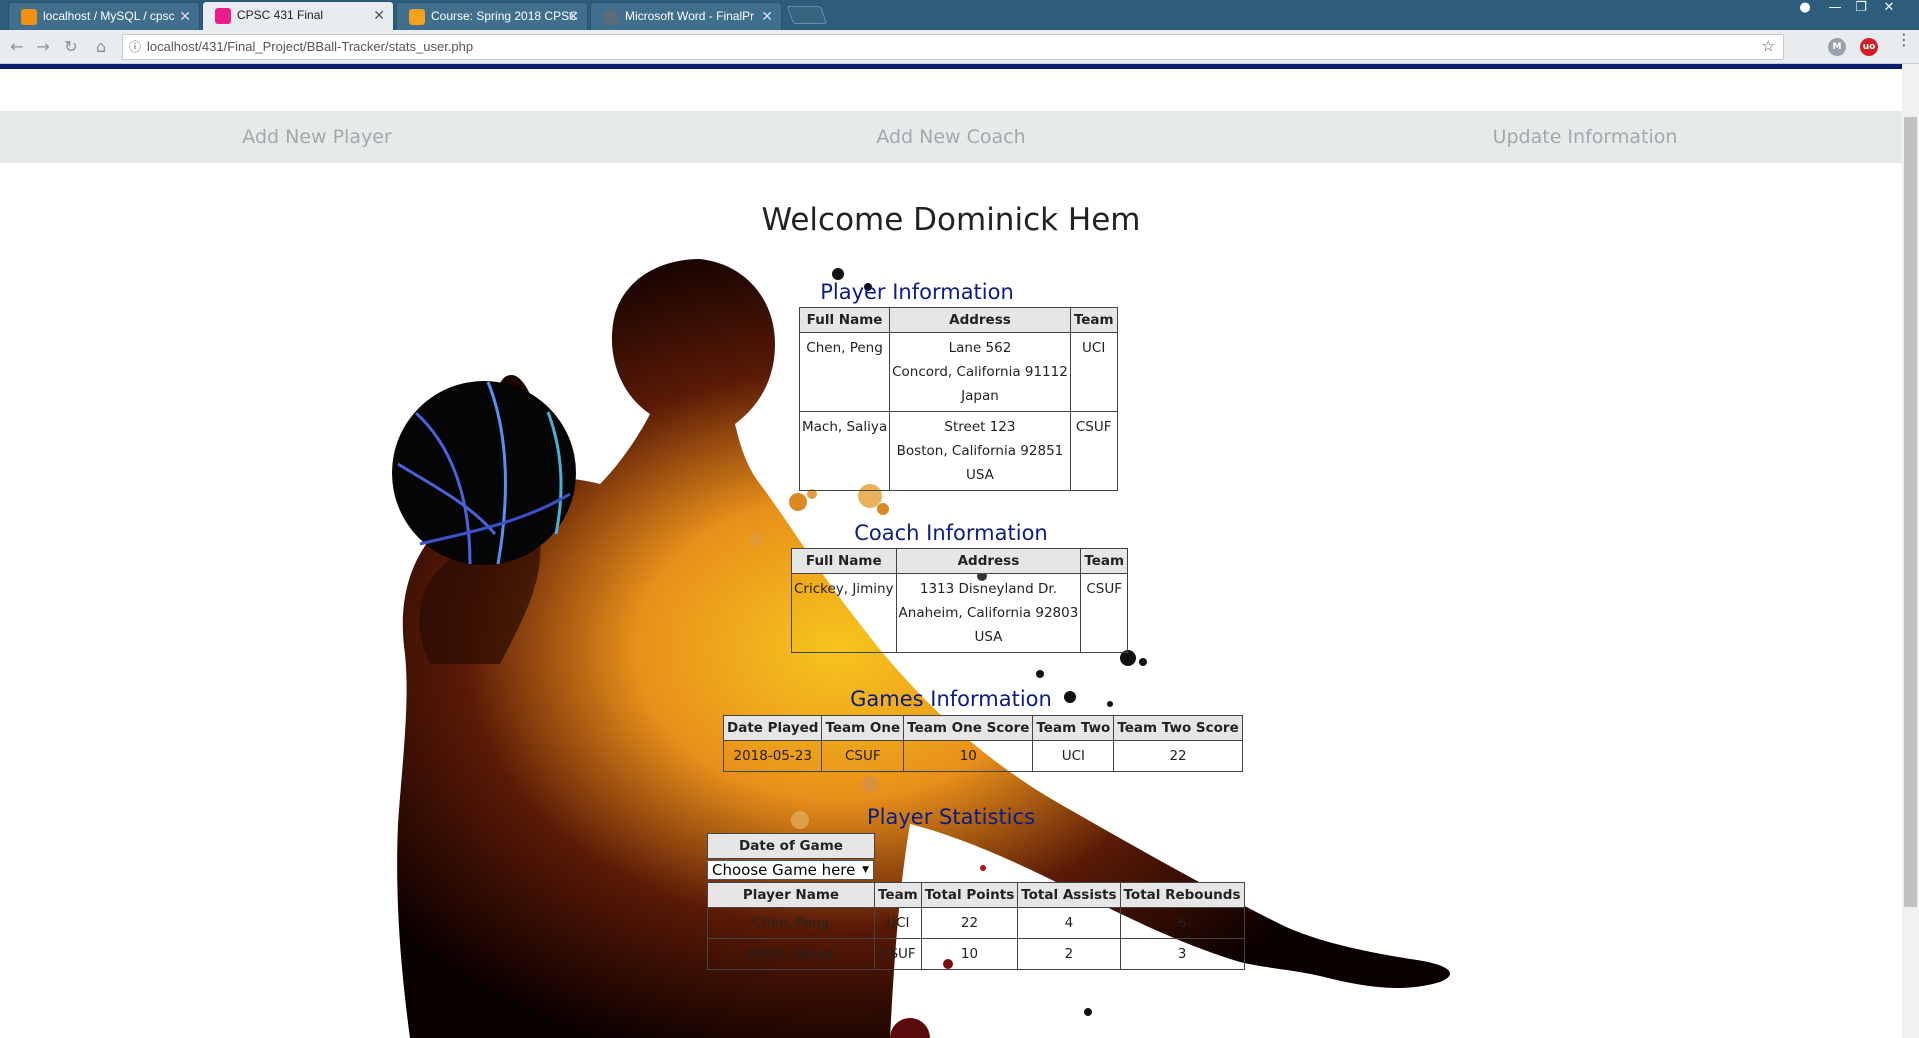 The image size is (1919, 1038). I want to click on column-header: Total Assists, so click(1069, 895).